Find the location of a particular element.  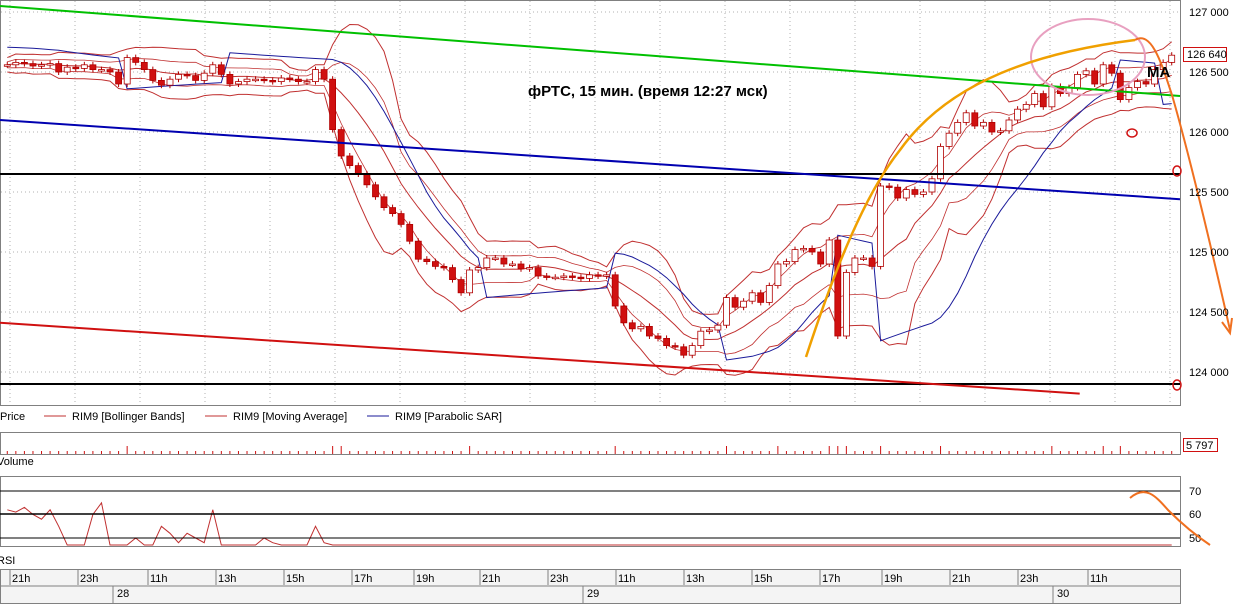

price-tick: 125 500 is located at coordinates (1209, 193).